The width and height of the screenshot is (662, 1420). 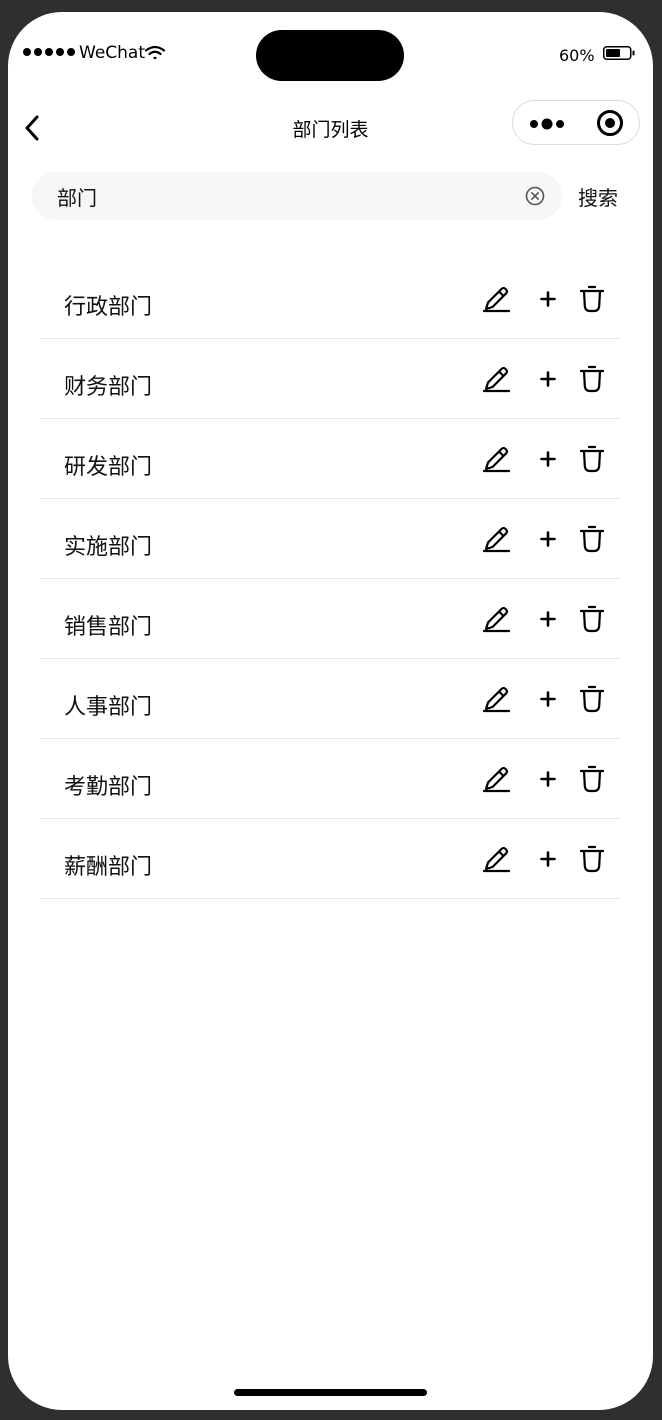 What do you see at coordinates (330, 619) in the screenshot?
I see `department-row: 销售部门` at bounding box center [330, 619].